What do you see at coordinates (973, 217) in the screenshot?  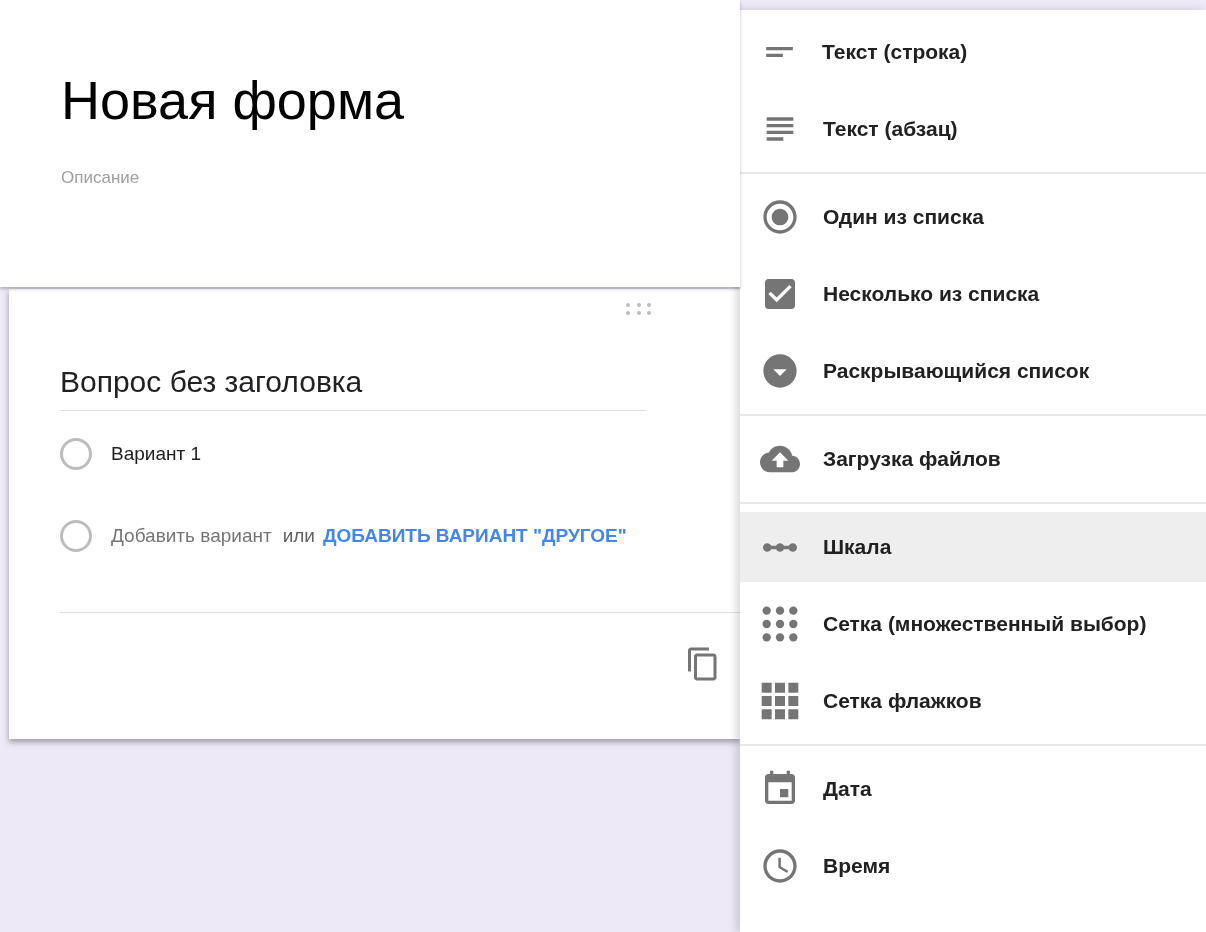 I see `menu-item: Один из списка` at bounding box center [973, 217].